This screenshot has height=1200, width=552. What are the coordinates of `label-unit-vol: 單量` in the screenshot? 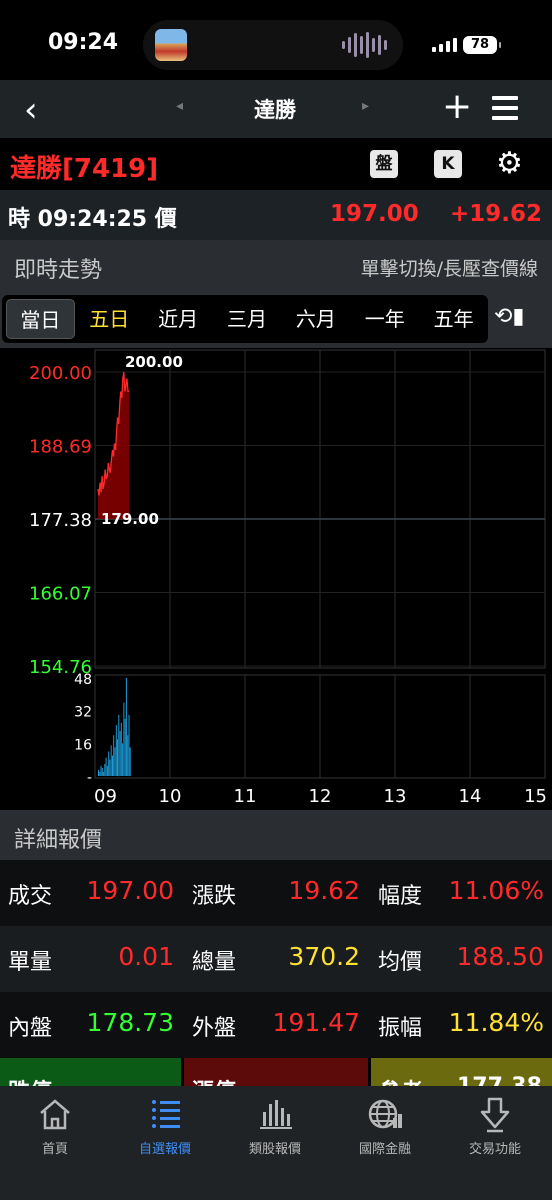 It's located at (30, 962).